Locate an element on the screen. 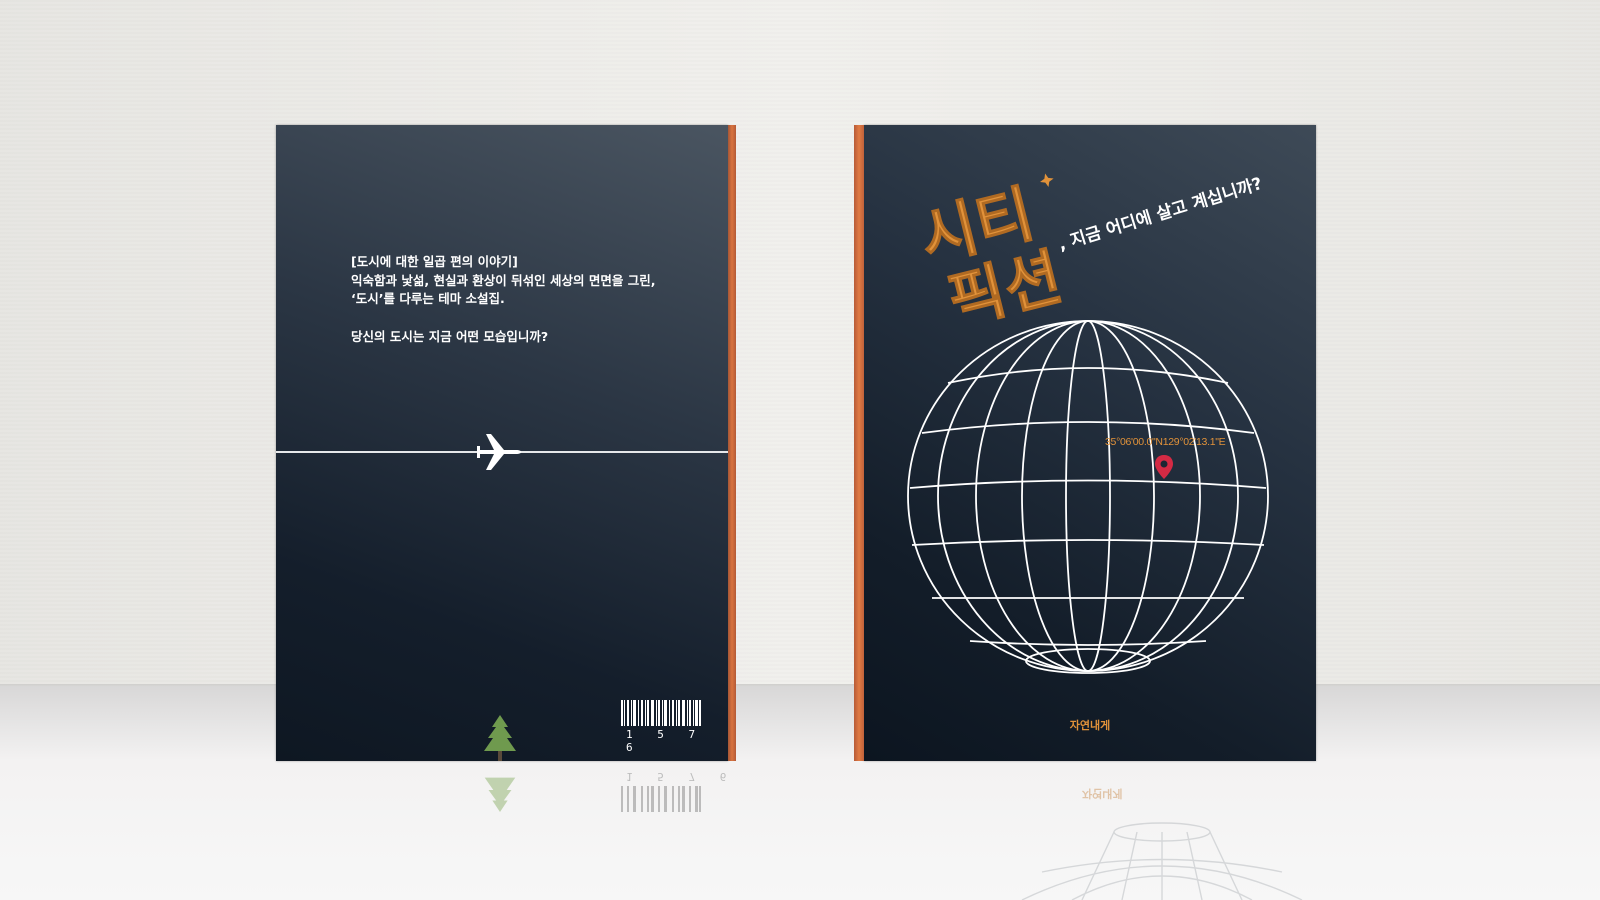 This screenshot has height=900, width=1600. coordinates-label: 35°06'00.0"N129°02'13.1"E is located at coordinates (1165, 442).